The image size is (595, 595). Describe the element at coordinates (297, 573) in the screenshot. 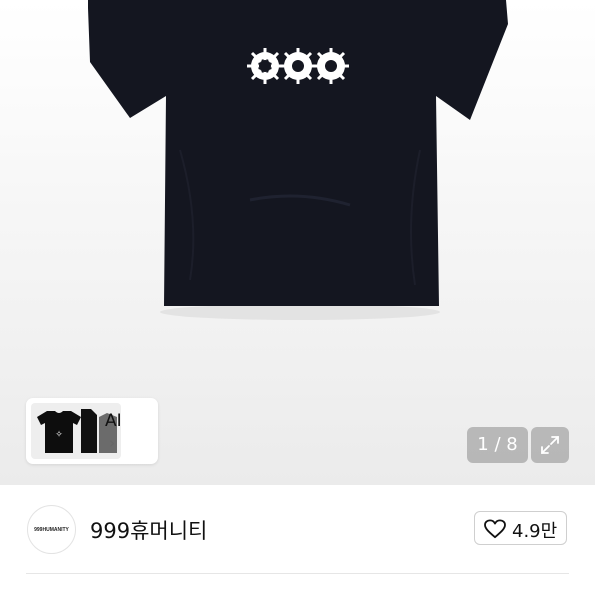

I see `divider` at that location.